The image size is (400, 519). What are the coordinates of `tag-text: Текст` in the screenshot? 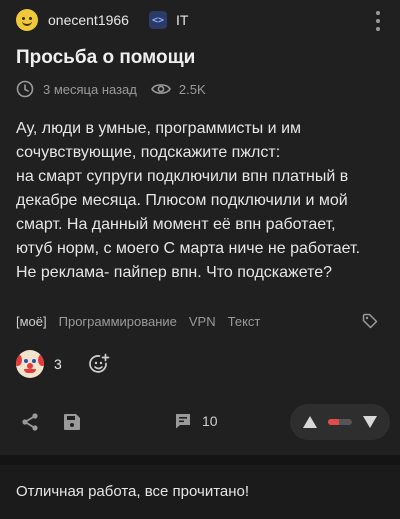 It's located at (244, 321).